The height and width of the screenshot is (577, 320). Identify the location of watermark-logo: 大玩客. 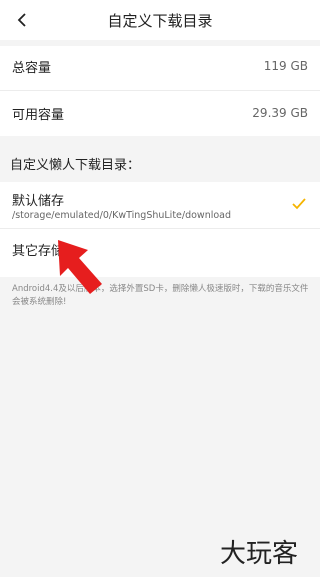
(259, 554).